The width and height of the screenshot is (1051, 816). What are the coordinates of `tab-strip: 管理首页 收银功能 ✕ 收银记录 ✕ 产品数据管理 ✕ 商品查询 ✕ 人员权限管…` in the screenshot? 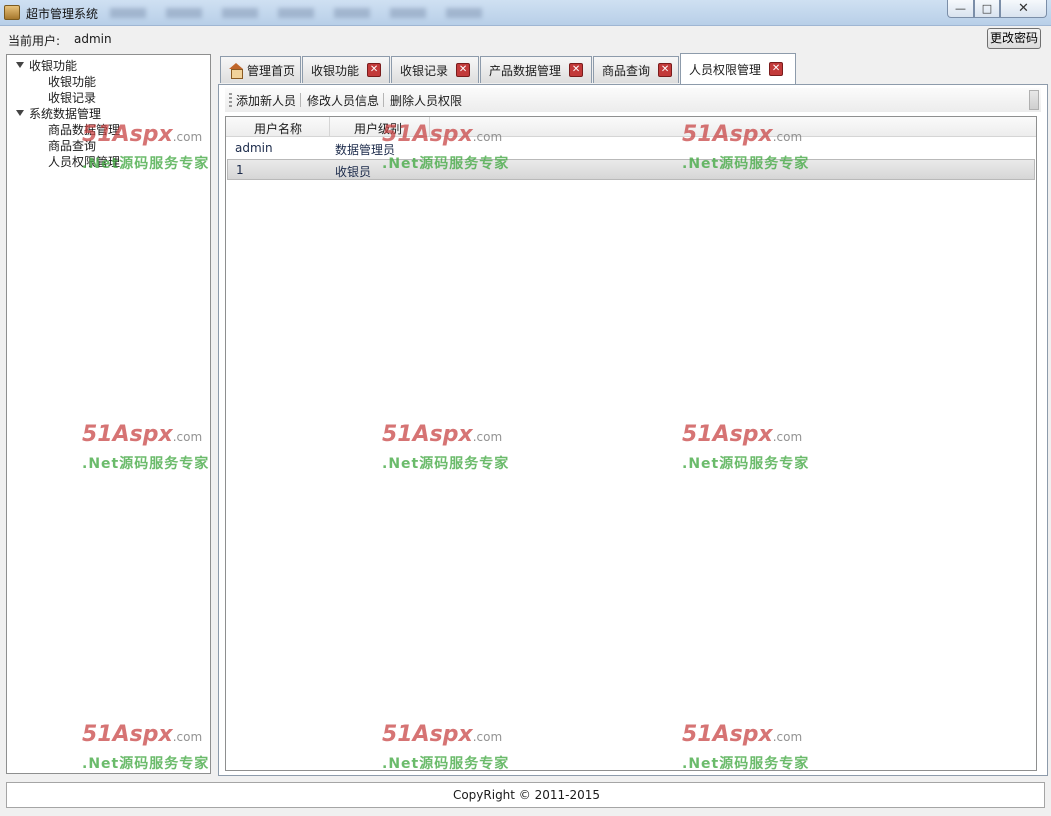 It's located at (633, 68).